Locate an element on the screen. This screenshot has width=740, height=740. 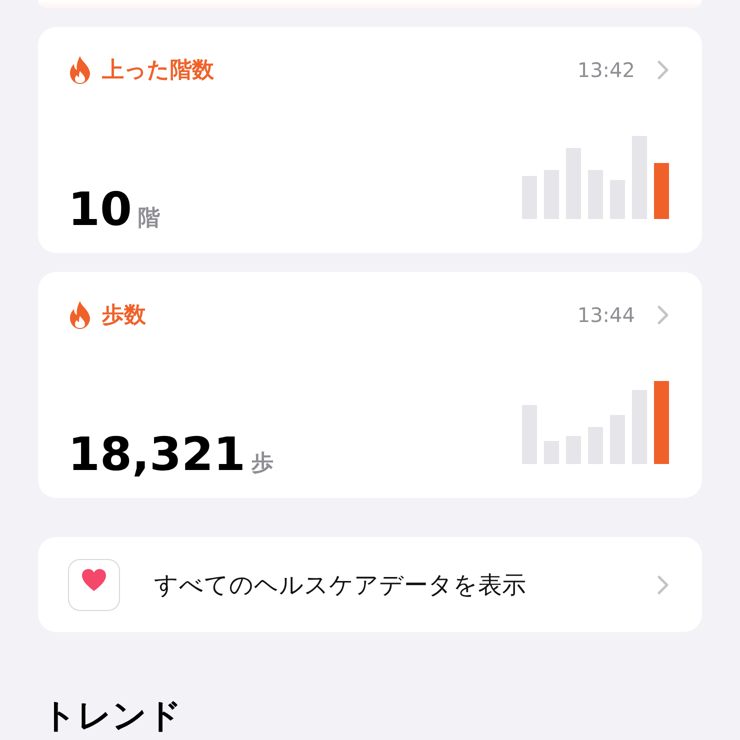
unit-label: 歩 is located at coordinates (263, 463).